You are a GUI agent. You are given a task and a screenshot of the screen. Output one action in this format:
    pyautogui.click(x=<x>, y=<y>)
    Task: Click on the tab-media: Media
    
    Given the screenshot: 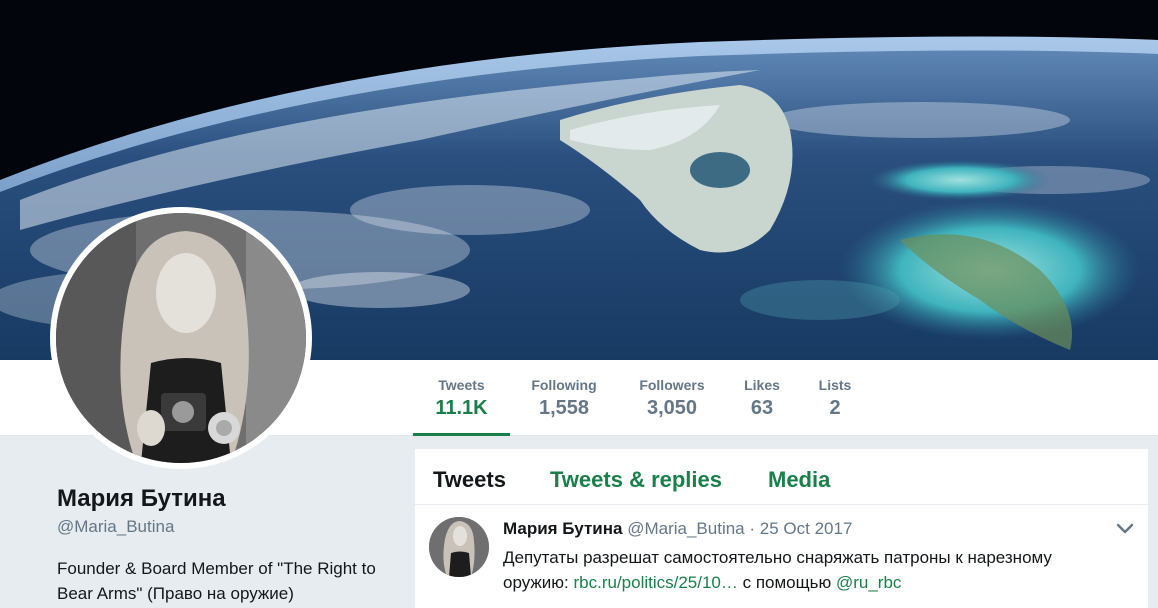 What is the action you would take?
    pyautogui.click(x=799, y=480)
    